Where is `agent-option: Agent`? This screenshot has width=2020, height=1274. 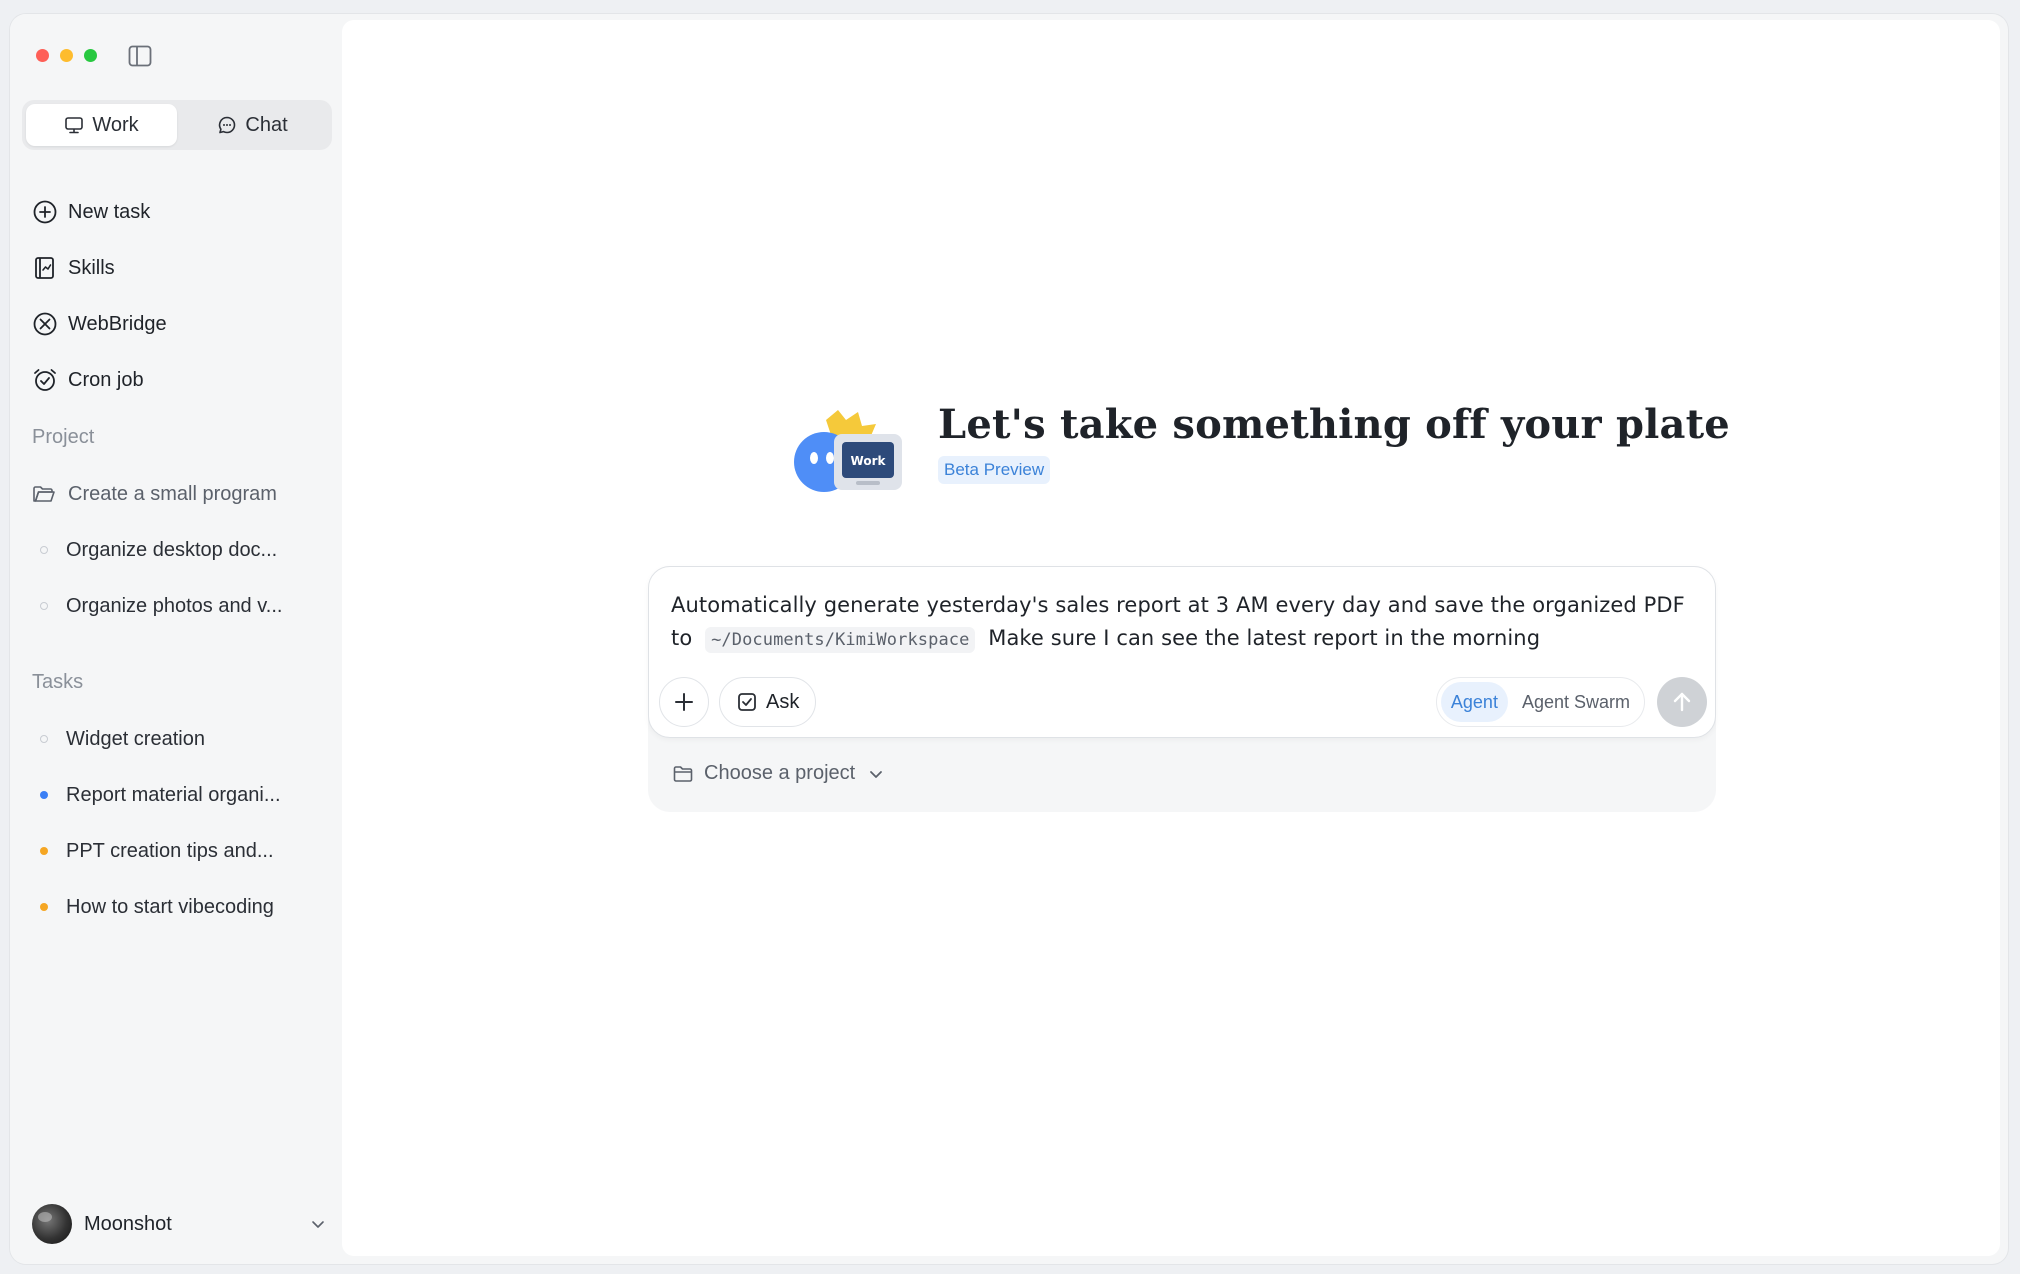 agent-option: Agent is located at coordinates (1474, 702).